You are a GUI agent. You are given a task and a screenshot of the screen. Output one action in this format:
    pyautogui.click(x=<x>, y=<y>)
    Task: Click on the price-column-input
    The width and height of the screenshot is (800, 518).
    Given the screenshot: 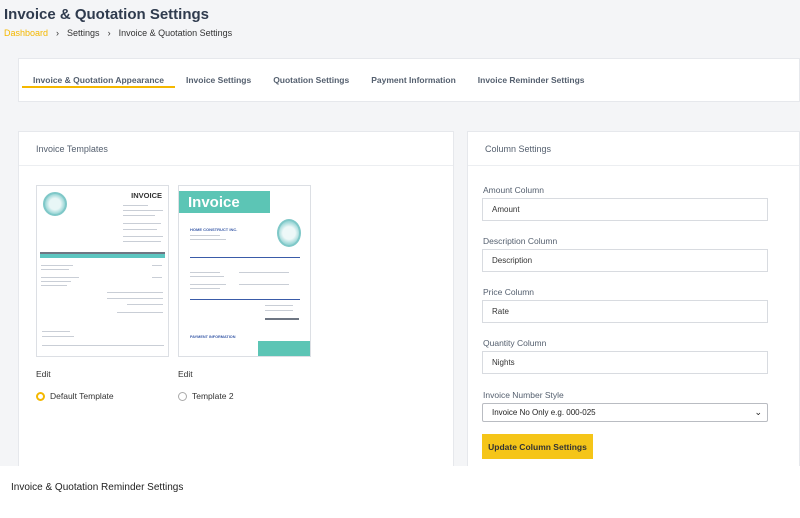 What is the action you would take?
    pyautogui.click(x=625, y=311)
    